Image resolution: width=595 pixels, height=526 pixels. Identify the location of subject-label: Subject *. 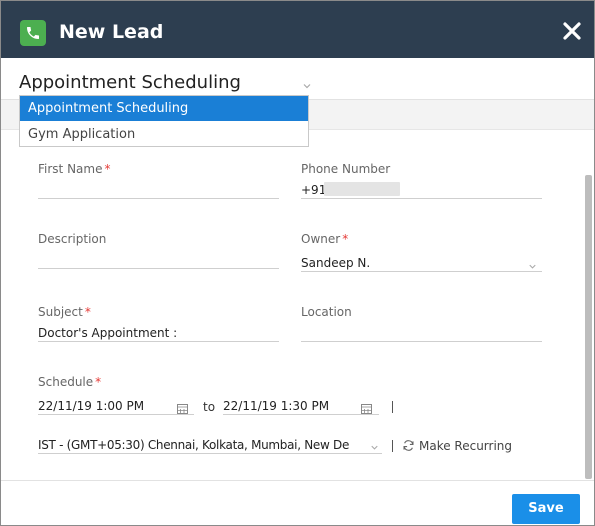
(64, 312).